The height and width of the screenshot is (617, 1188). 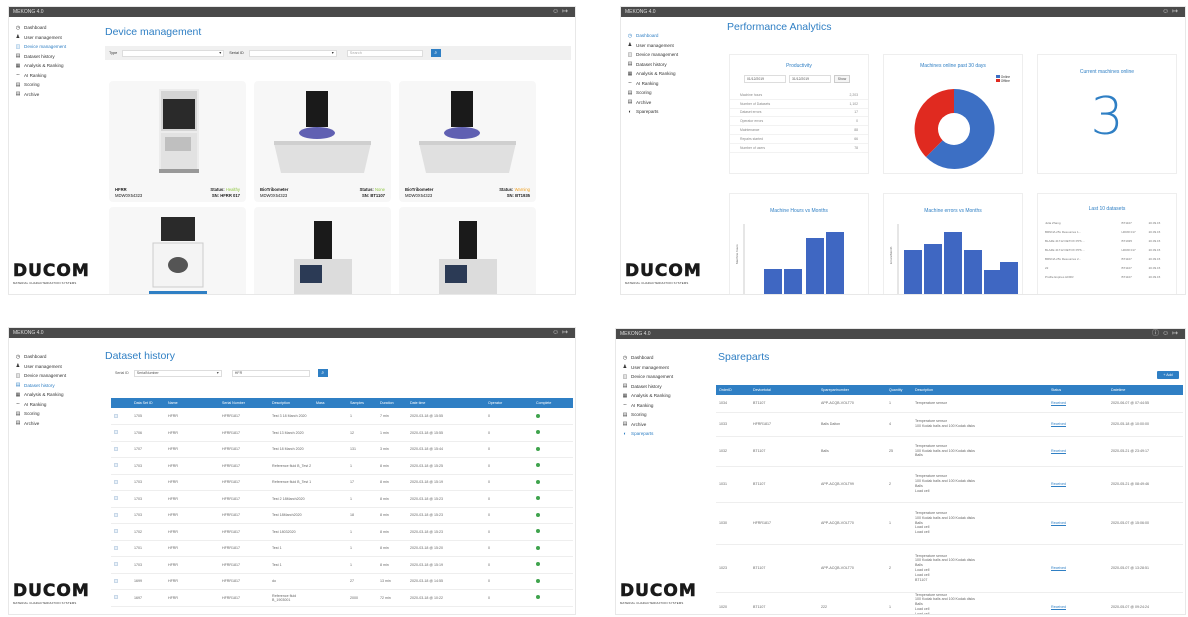 What do you see at coordinates (1108, 276) in the screenshot?
I see `list-item: Profile Expires HFRR BT1107 20.09.15` at bounding box center [1108, 276].